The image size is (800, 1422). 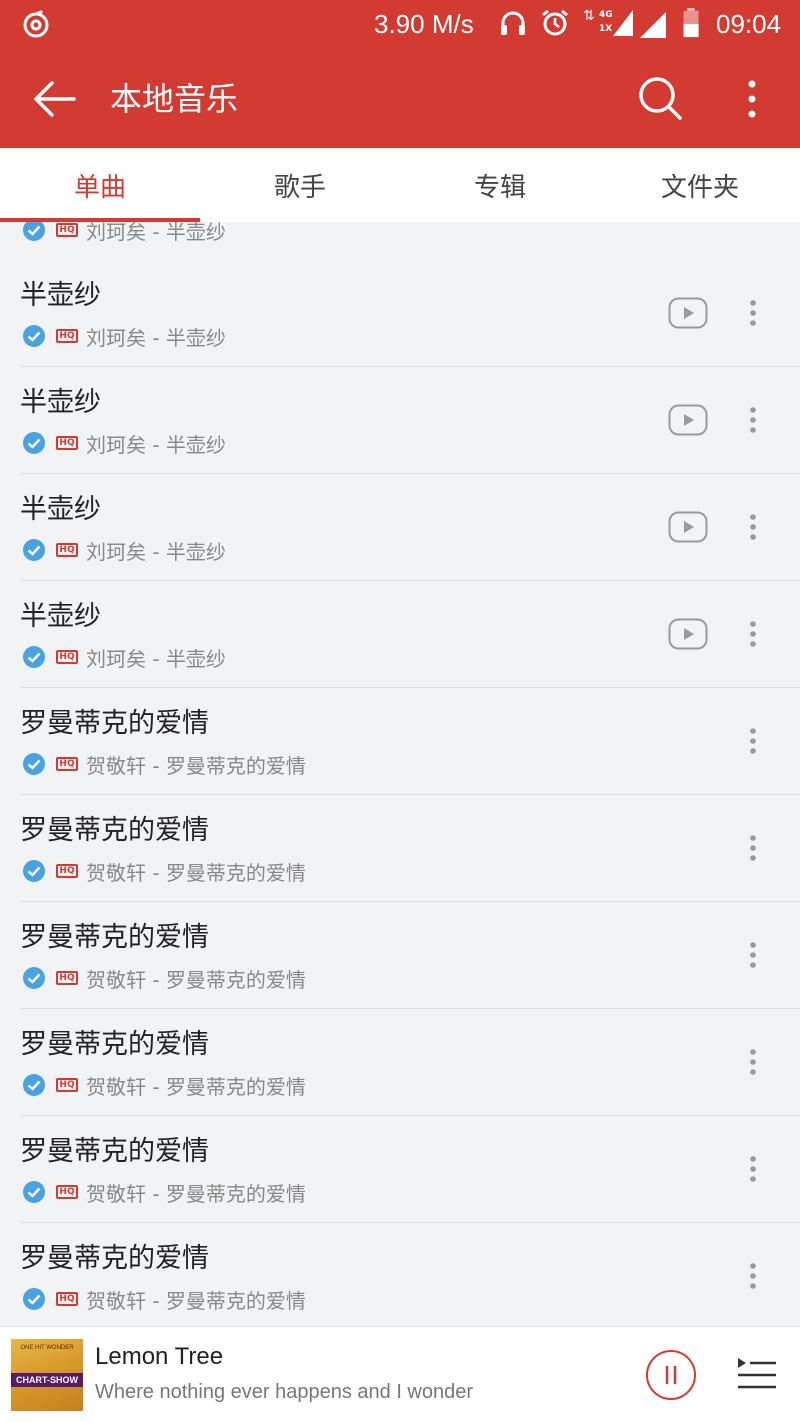 What do you see at coordinates (159, 1356) in the screenshot?
I see `now-playing-title: Lemon Tree` at bounding box center [159, 1356].